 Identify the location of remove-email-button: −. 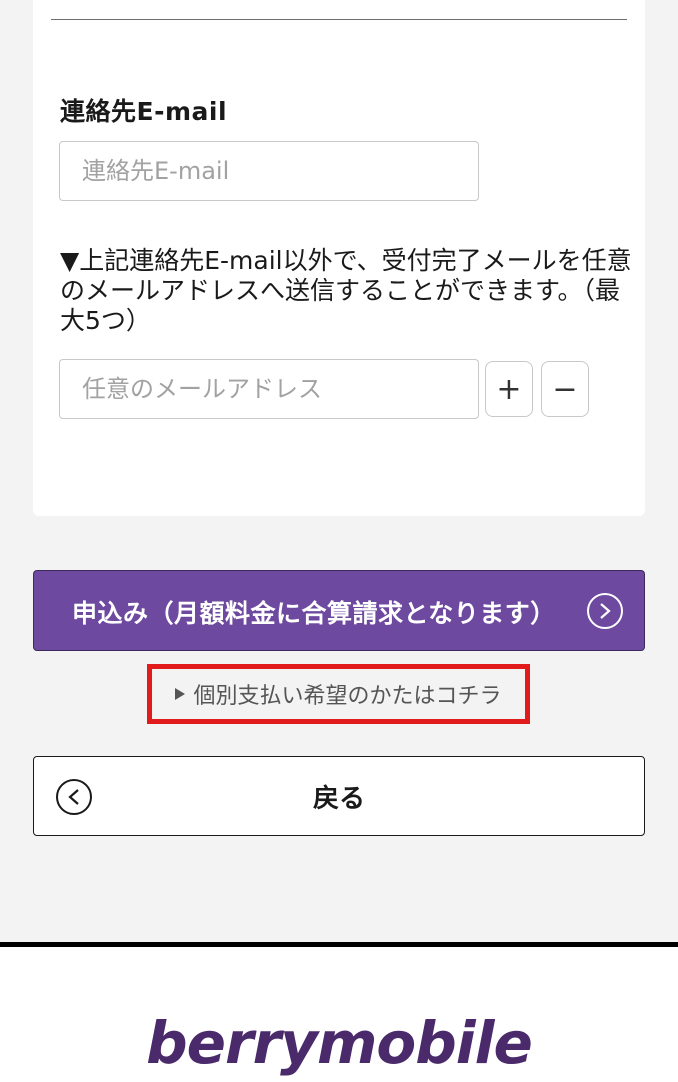
(565, 389).